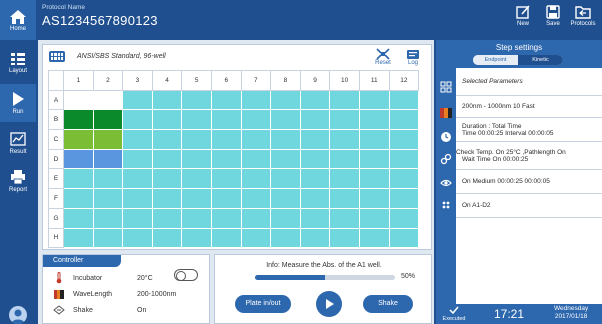 The width and height of the screenshot is (602, 324). What do you see at coordinates (388, 304) in the screenshot?
I see `shake-button: Shake` at bounding box center [388, 304].